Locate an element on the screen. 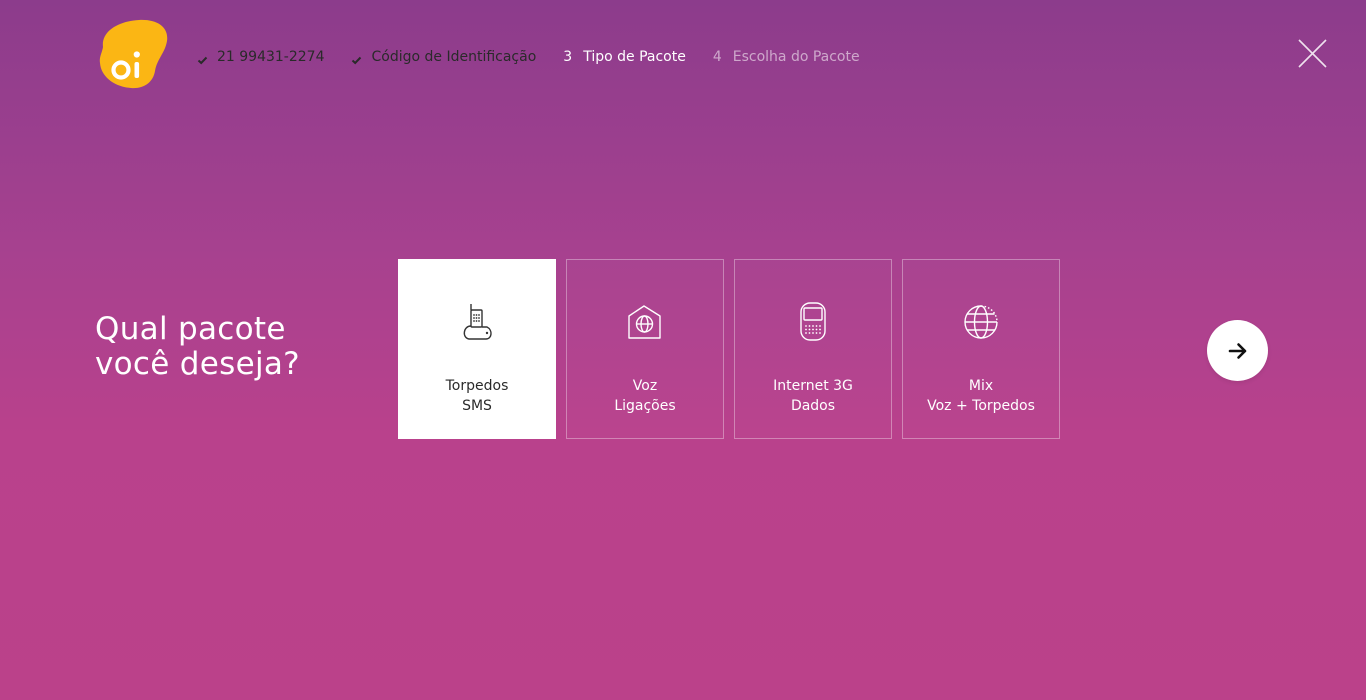 This screenshot has height=700, width=1366. close-button is located at coordinates (1312, 53).